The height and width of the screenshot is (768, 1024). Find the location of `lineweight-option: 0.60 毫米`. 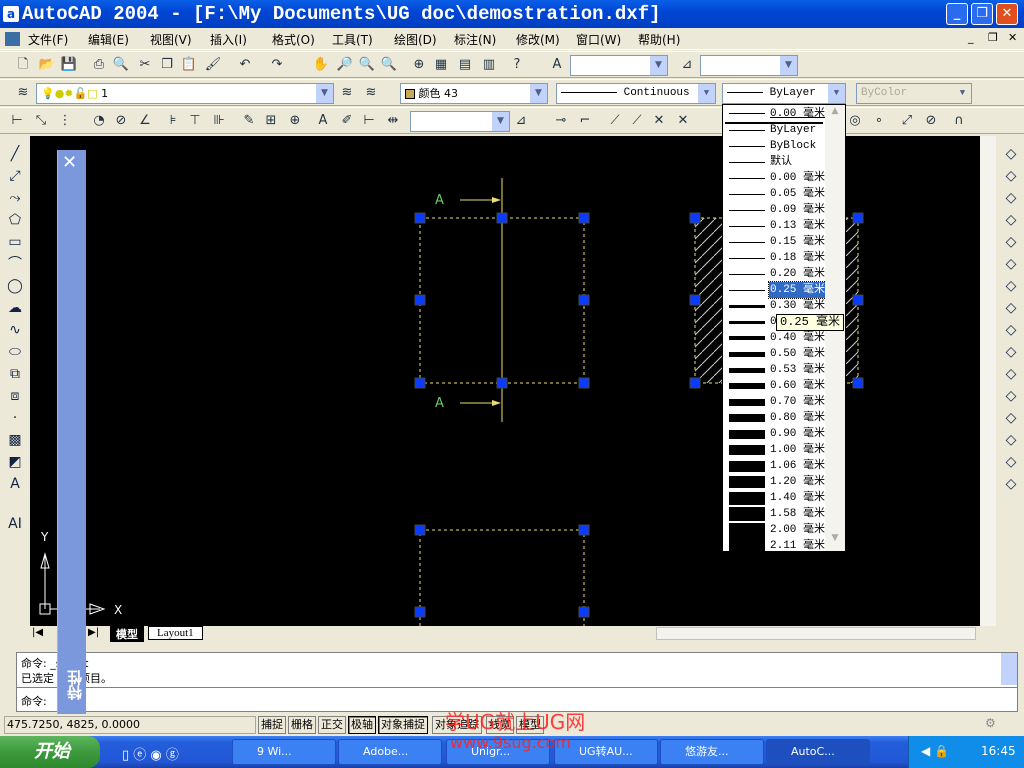

lineweight-option: 0.60 毫米 is located at coordinates (775, 386).